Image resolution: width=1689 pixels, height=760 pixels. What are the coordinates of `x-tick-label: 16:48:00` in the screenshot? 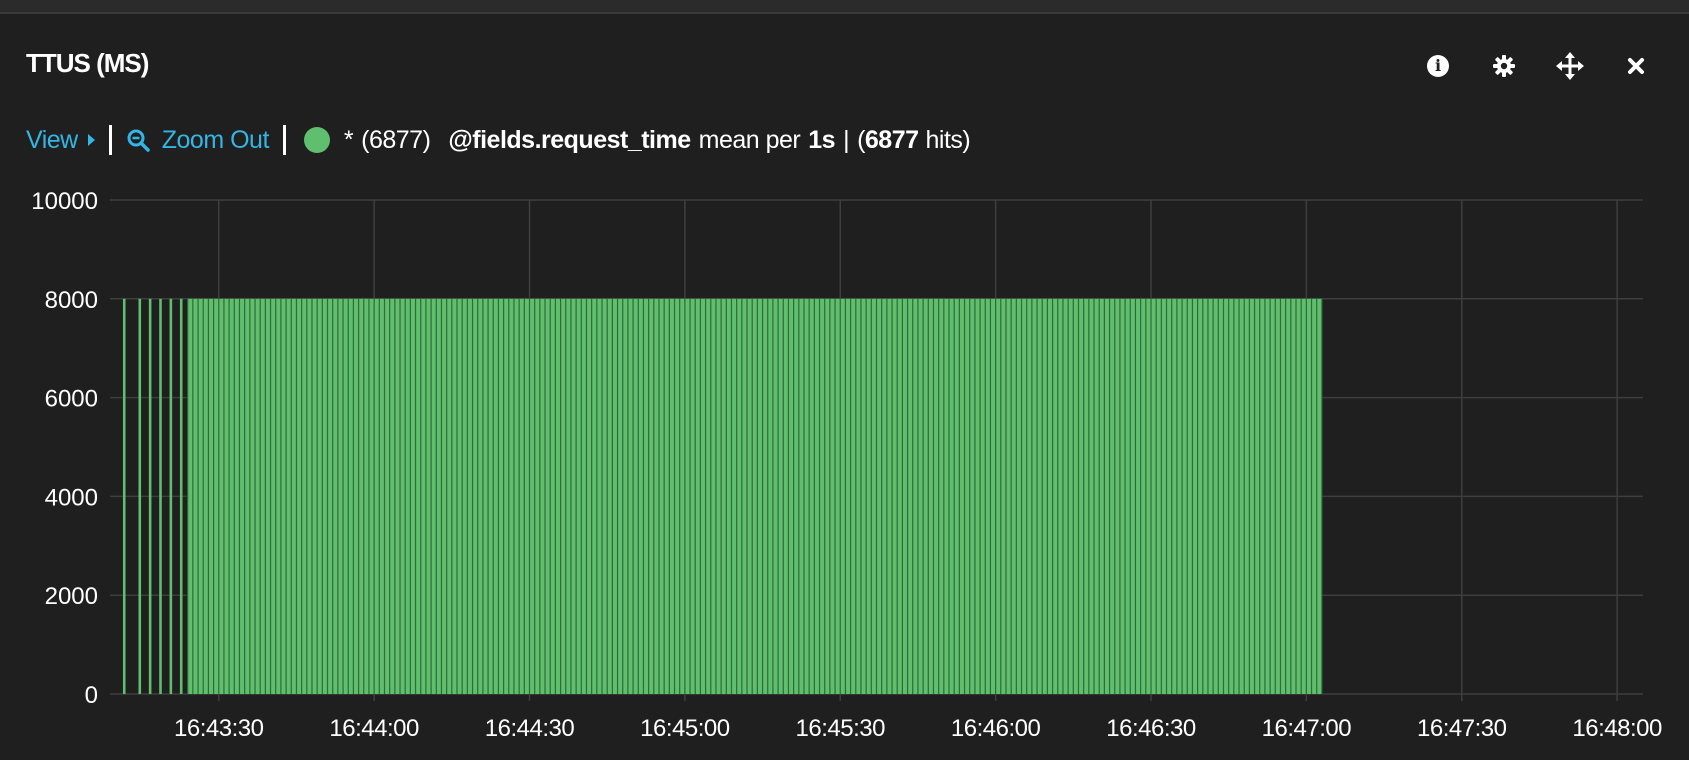 It's located at (1617, 728).